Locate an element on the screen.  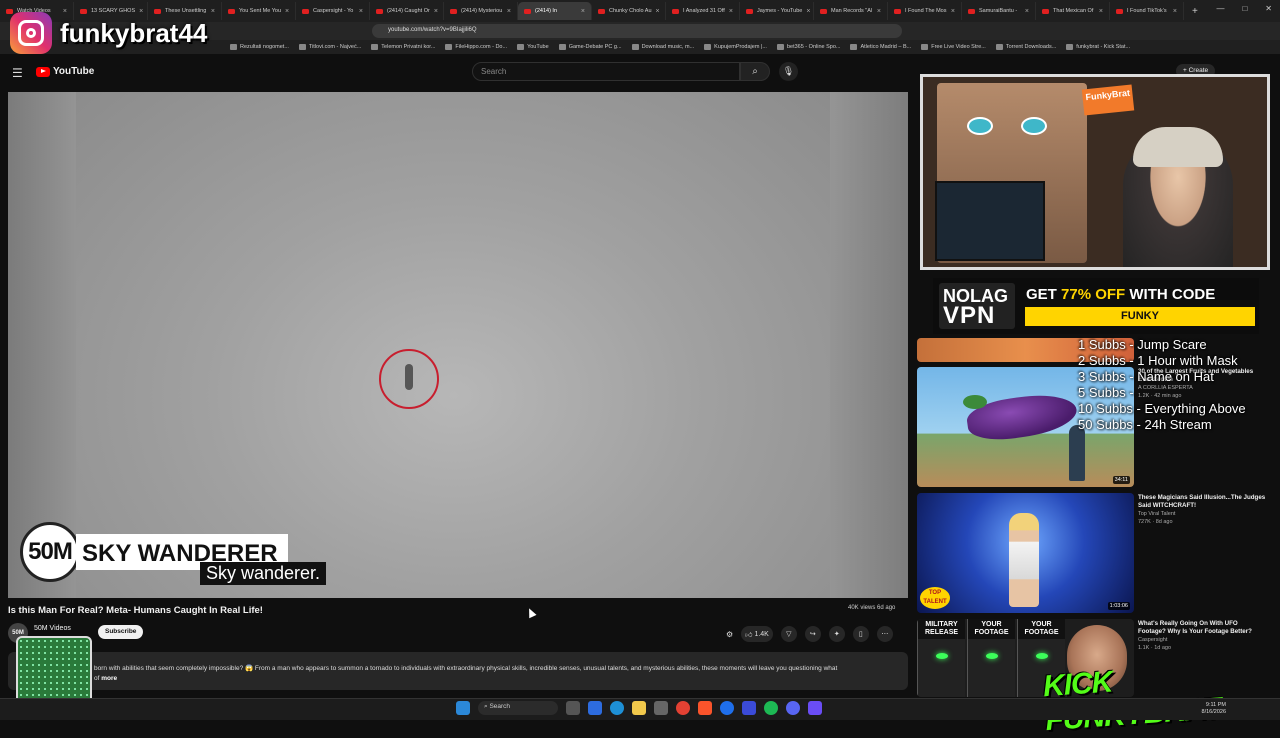
browser-tab: Chunky Cholo Au × is located at coordinates (629, 11).